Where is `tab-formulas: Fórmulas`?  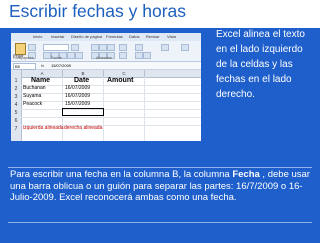
tab-formulas: Fórmulas is located at coordinates (114, 36).